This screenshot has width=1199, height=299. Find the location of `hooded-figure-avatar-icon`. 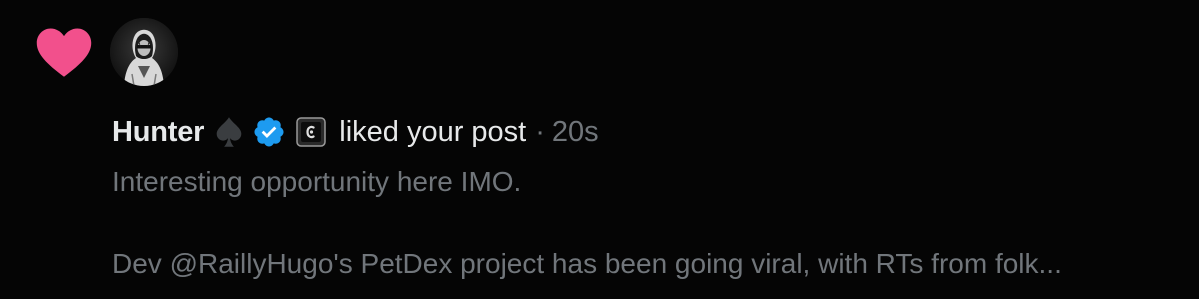

hooded-figure-avatar-icon is located at coordinates (144, 52).